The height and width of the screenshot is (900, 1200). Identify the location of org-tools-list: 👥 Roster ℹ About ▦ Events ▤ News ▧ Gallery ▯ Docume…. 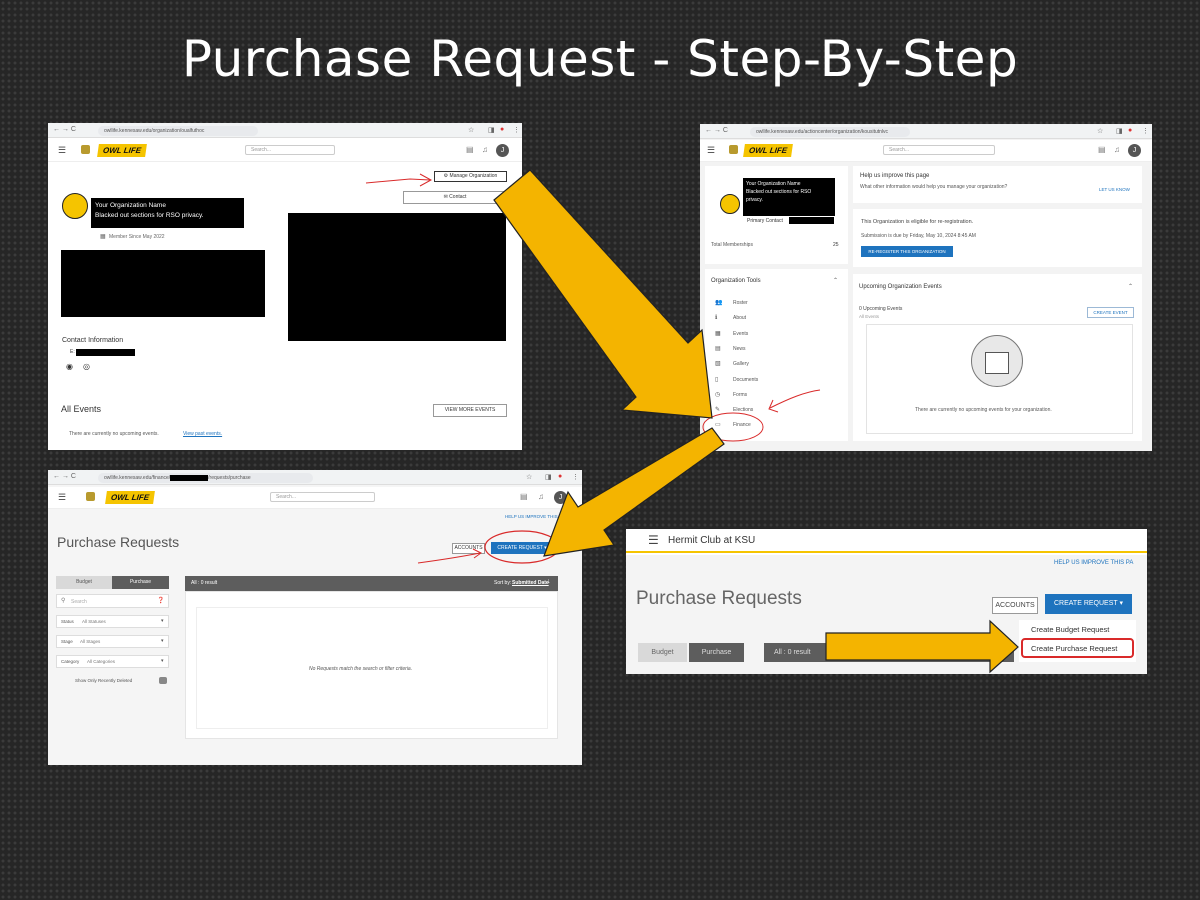
(776, 367).